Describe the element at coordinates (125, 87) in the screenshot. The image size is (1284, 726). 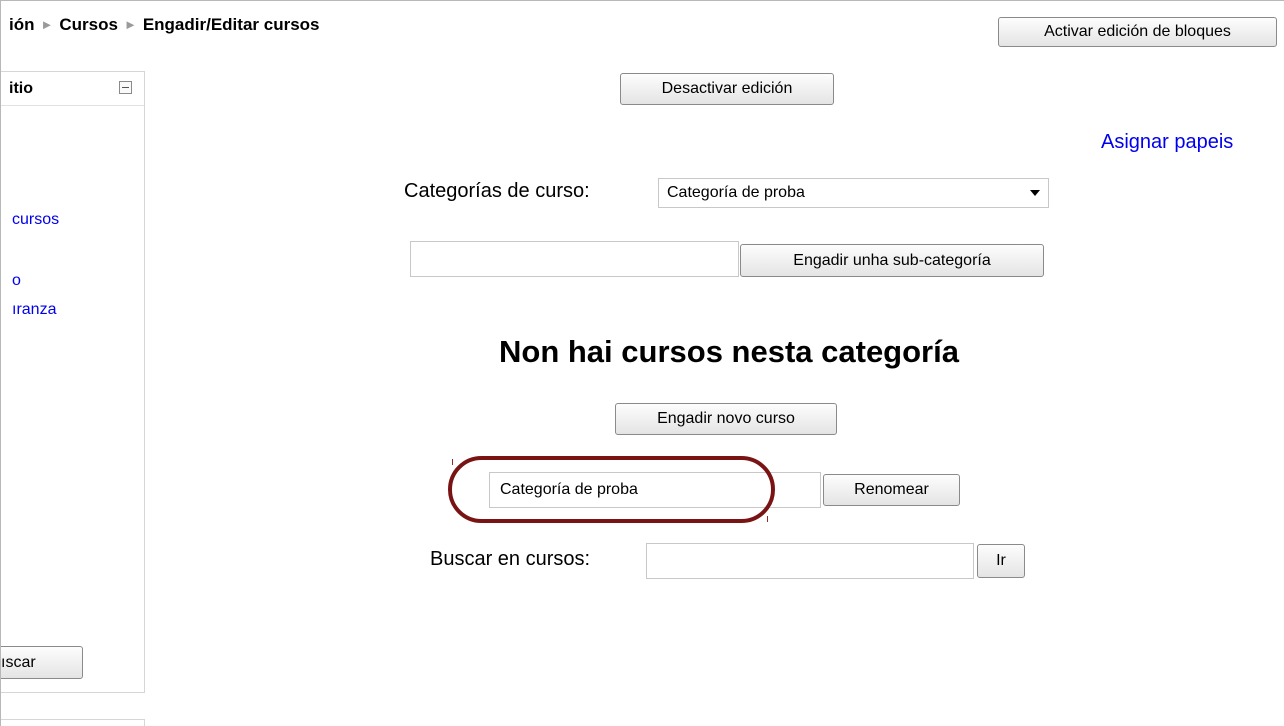
I see `collapse-icon` at that location.